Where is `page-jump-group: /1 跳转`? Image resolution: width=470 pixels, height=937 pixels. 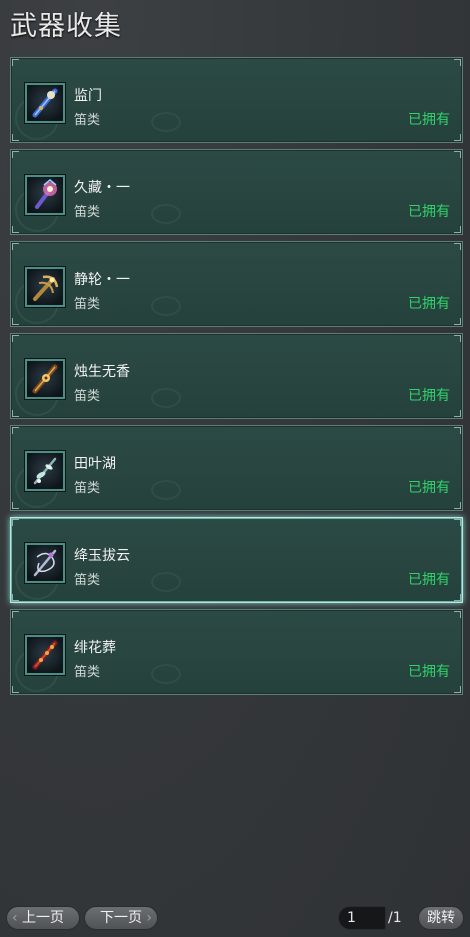
page-jump-group: /1 跳转 is located at coordinates (401, 918).